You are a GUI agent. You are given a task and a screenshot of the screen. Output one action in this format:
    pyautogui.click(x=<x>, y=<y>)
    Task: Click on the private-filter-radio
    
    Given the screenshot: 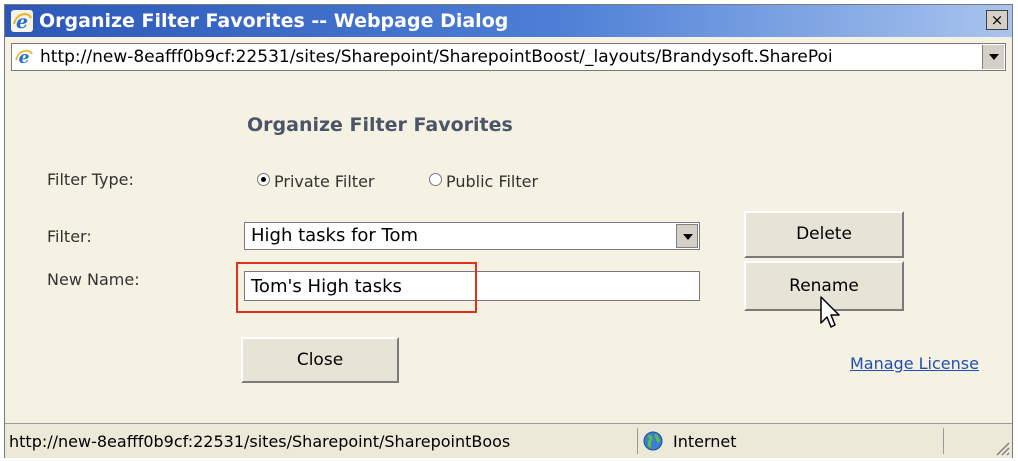 What is the action you would take?
    pyautogui.click(x=263, y=179)
    